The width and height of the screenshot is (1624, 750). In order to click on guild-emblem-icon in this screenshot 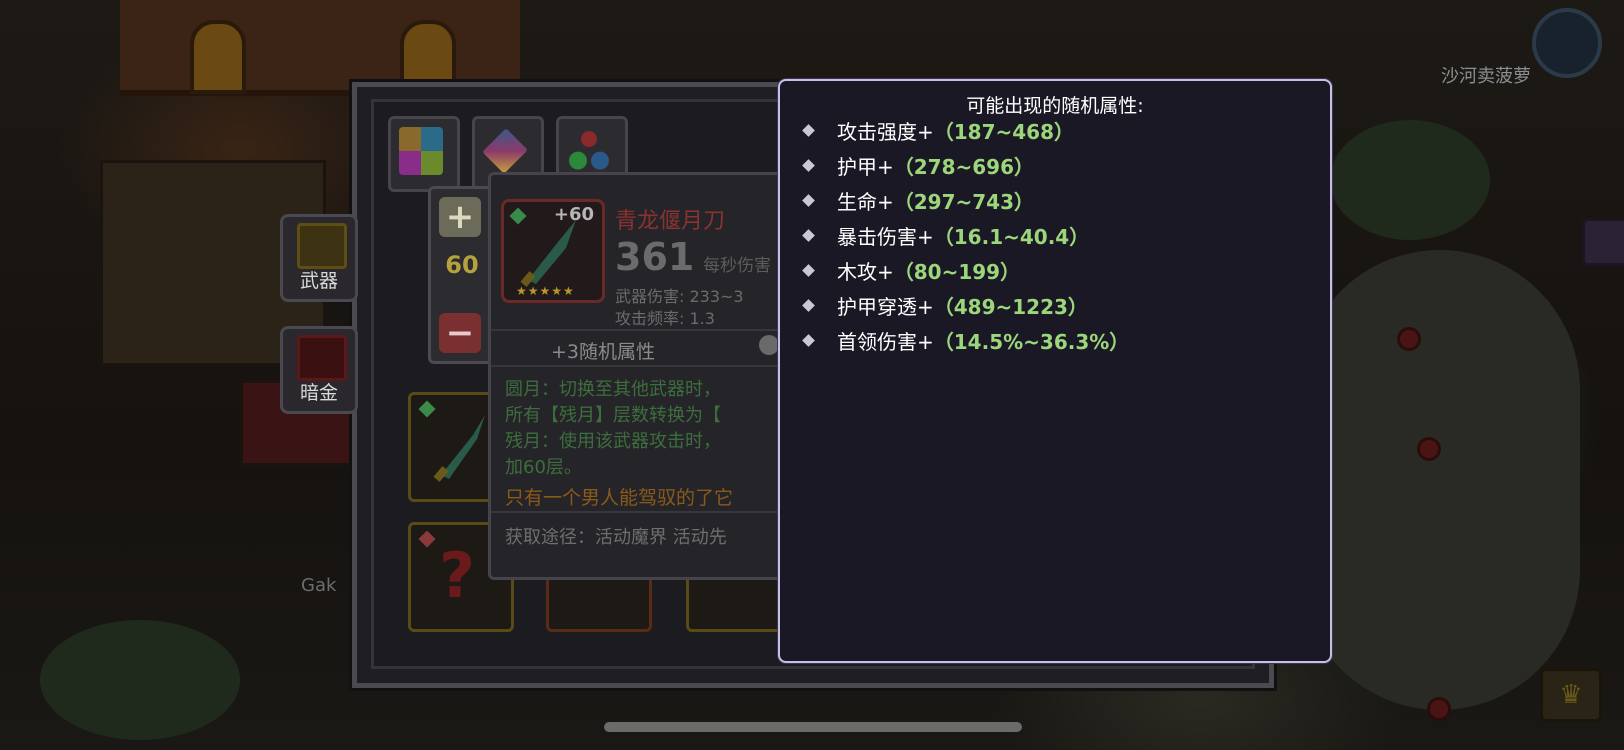, I will do `click(1567, 43)`.